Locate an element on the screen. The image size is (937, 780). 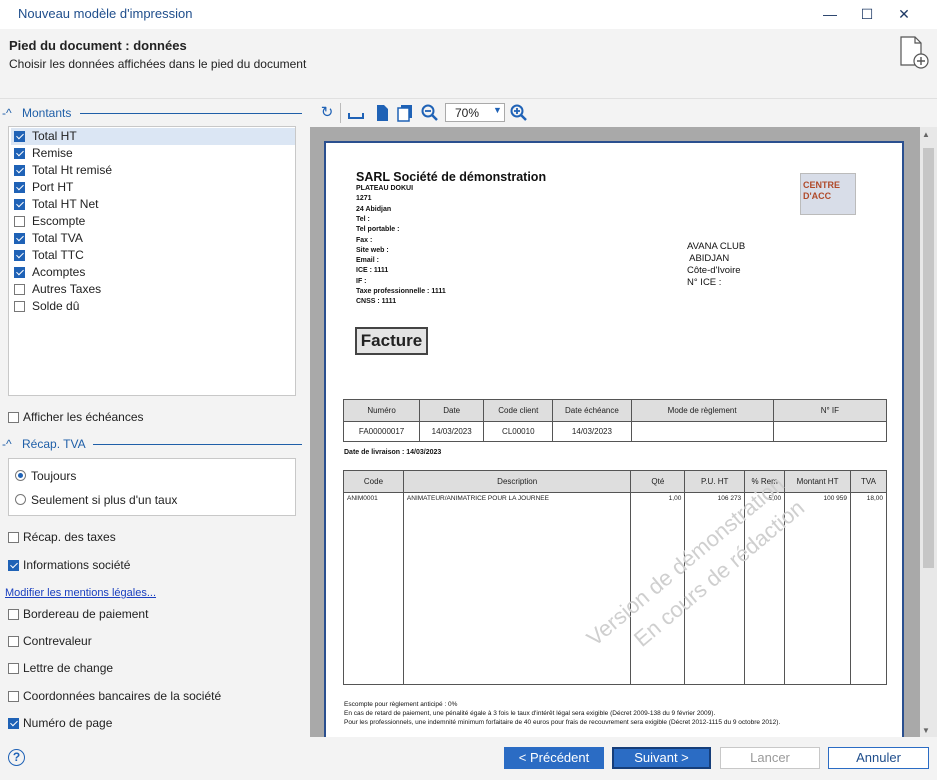
client-line: Côte-d'Ivoire is located at coordinates (714, 270).